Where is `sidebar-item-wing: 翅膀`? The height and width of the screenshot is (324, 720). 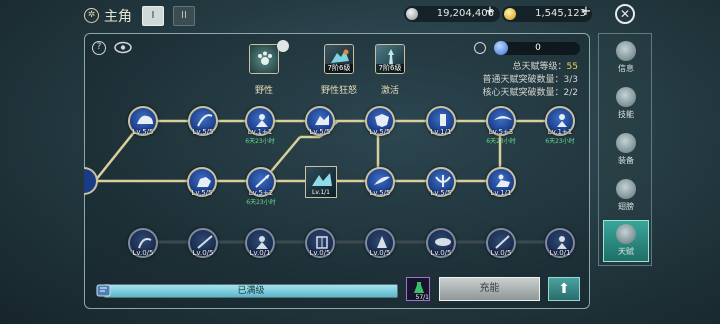 sidebar-item-wing: 翅膀 is located at coordinates (626, 197).